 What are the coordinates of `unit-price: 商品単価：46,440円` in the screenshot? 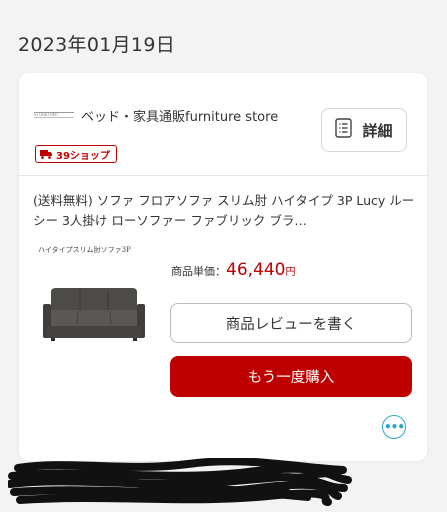 It's located at (233, 270).